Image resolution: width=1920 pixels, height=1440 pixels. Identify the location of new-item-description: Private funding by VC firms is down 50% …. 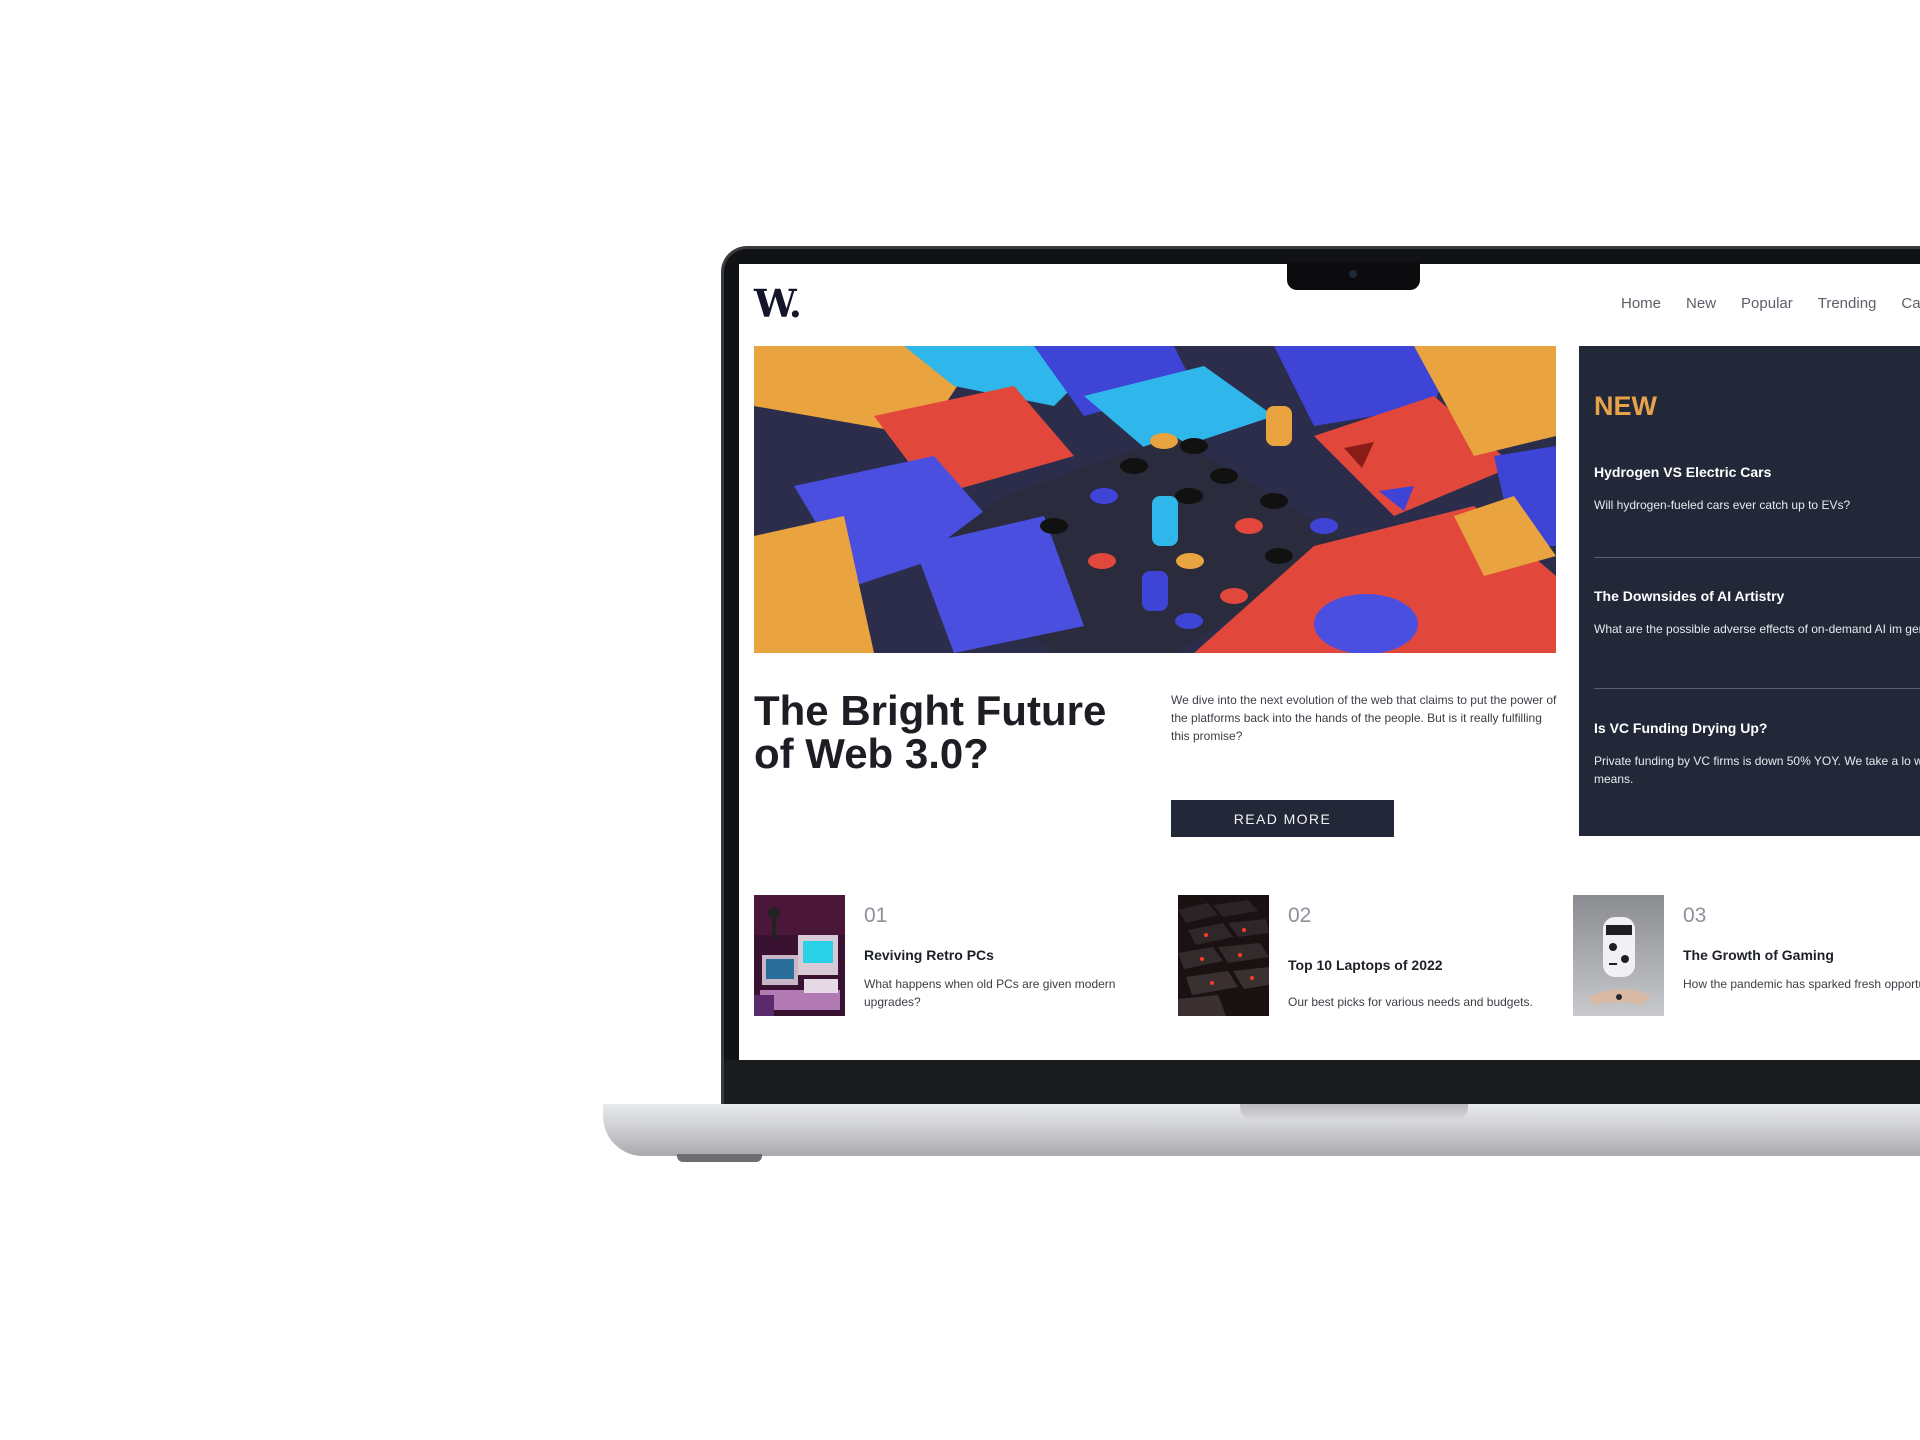
(1757, 770).